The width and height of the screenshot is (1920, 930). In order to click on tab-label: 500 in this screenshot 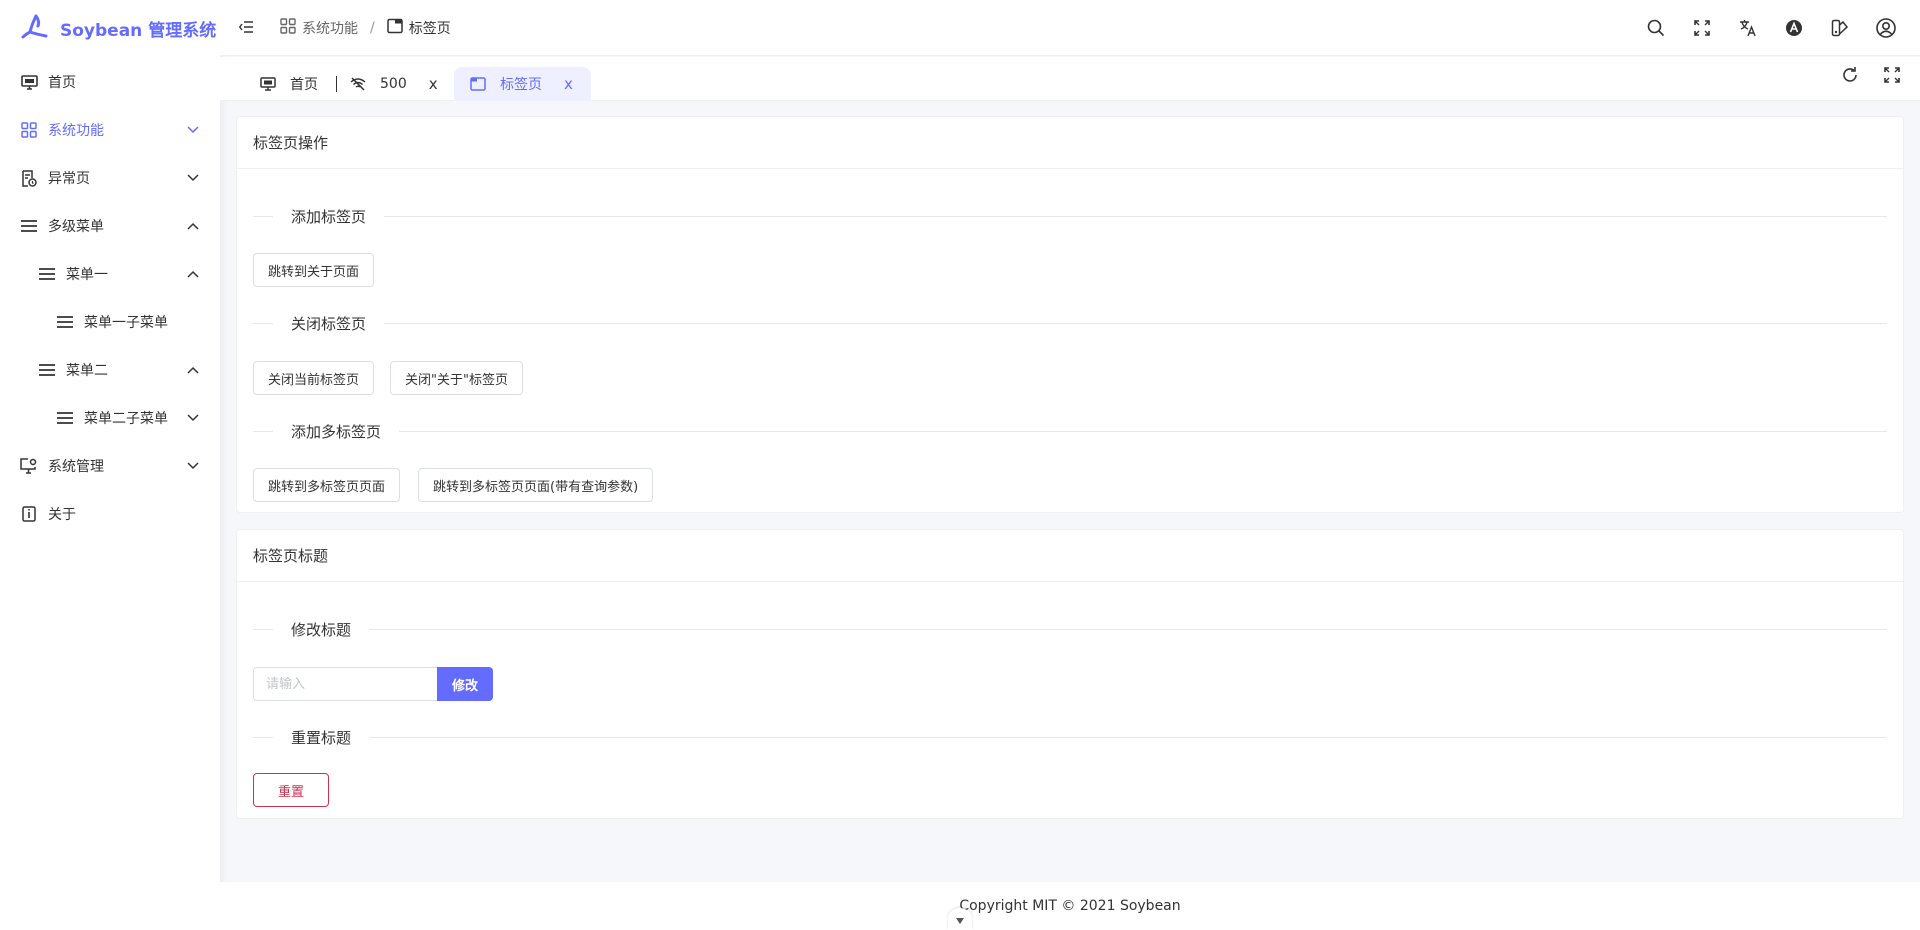, I will do `click(393, 84)`.